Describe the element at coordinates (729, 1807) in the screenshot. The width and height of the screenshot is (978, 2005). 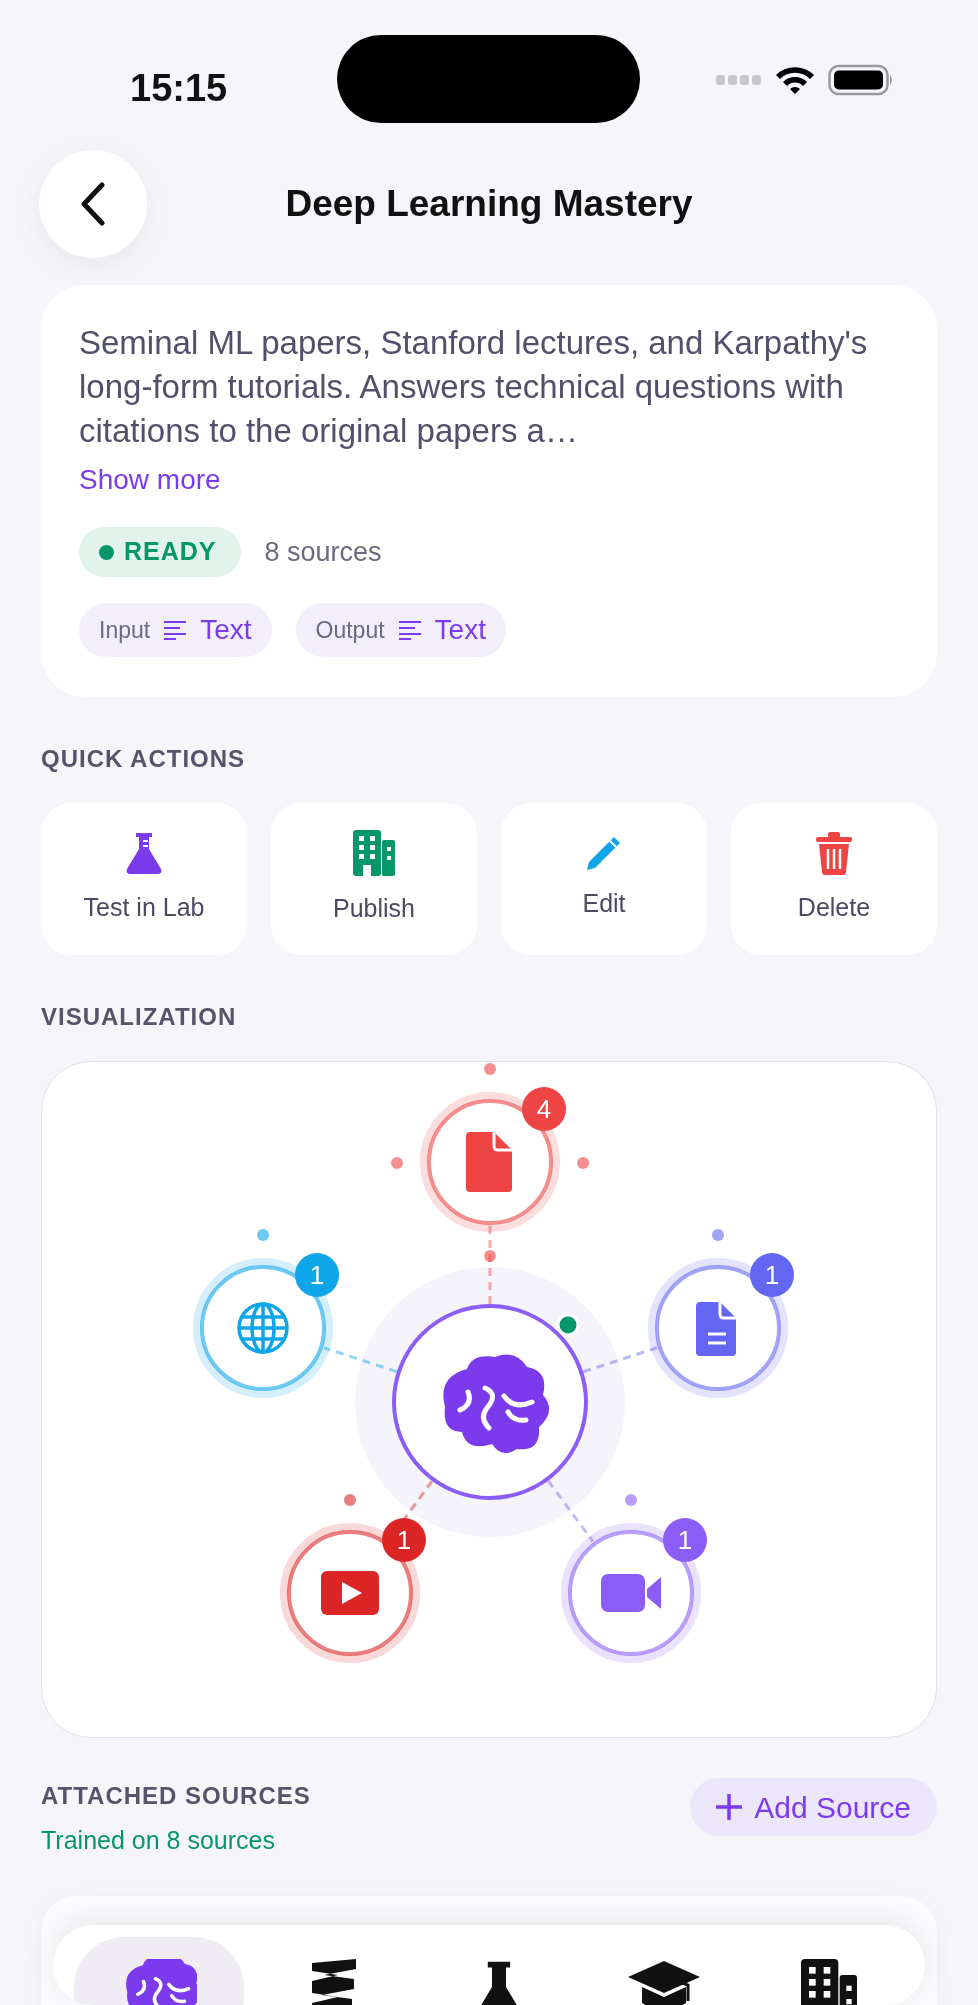
I see `plus-icon` at that location.